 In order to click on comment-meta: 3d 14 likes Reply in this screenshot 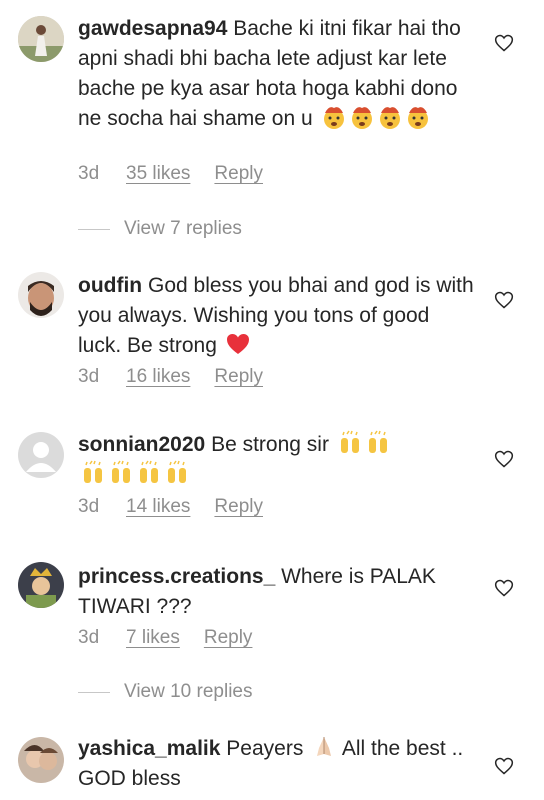, I will do `click(170, 507)`.